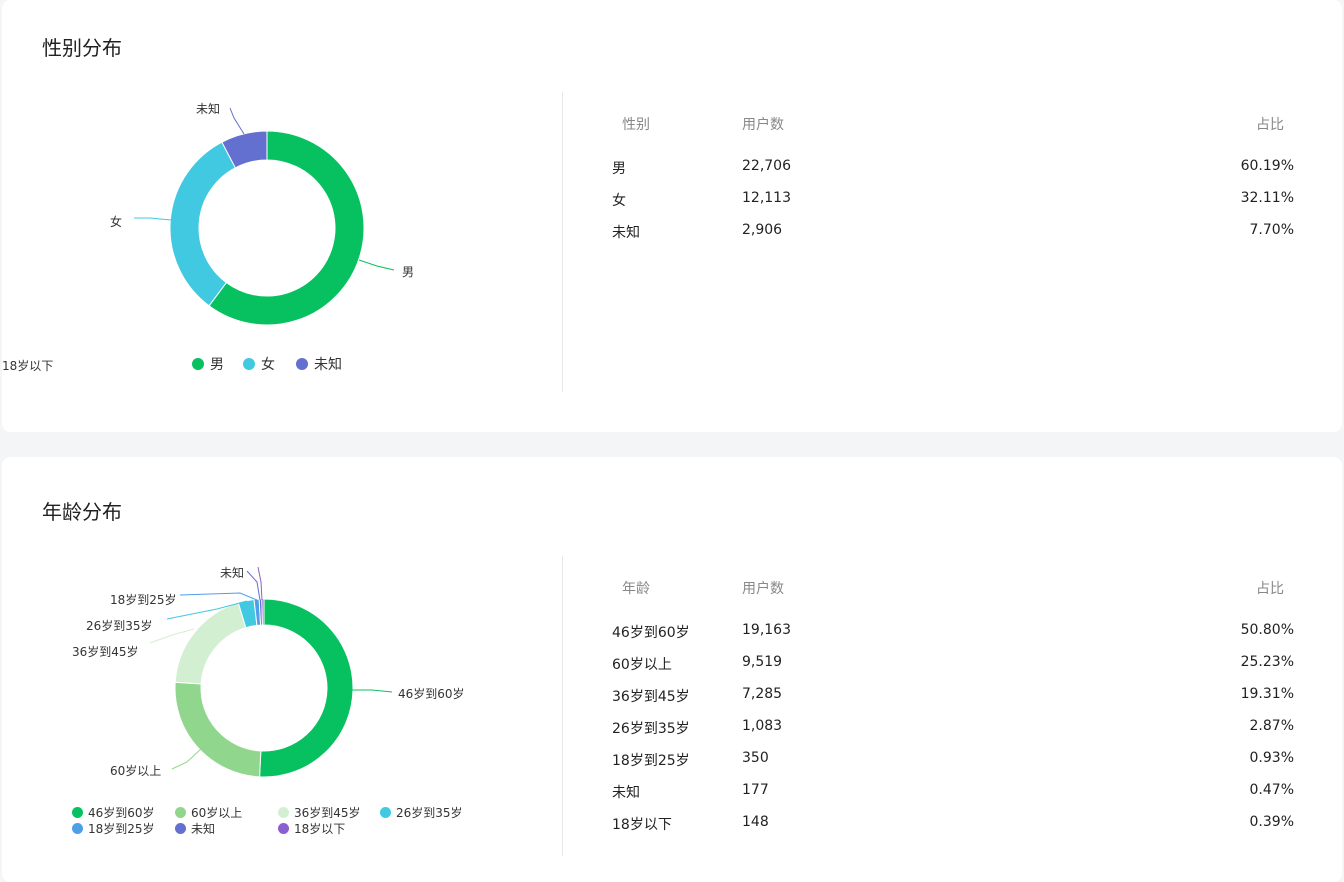 The height and width of the screenshot is (882, 1344). Describe the element at coordinates (408, 272) in the screenshot. I see `slice-label: 男` at that location.